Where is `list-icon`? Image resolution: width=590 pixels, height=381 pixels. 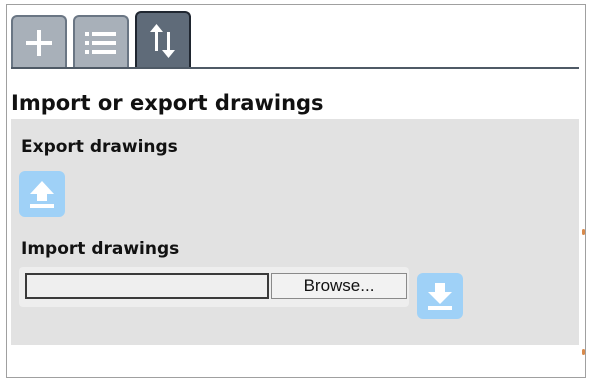 list-icon is located at coordinates (100, 43).